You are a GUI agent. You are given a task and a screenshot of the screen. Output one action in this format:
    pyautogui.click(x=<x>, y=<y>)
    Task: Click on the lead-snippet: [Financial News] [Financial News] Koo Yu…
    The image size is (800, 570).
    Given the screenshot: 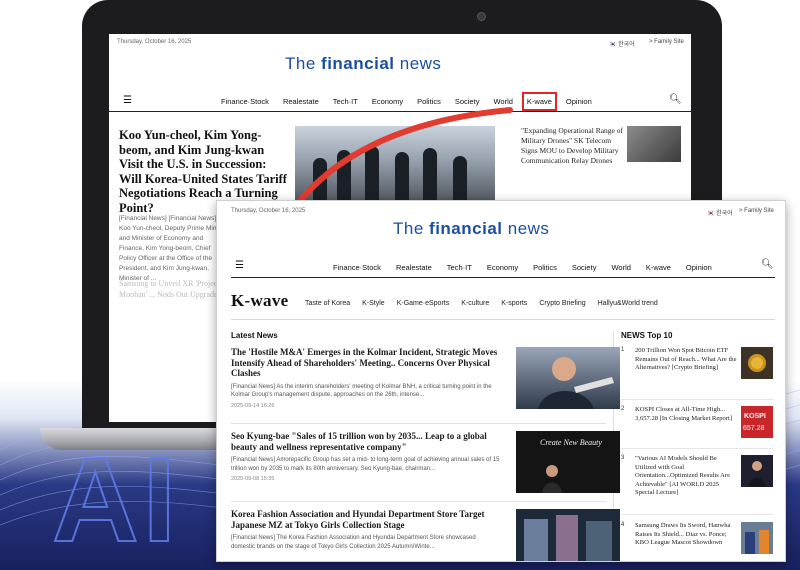 What is the action you would take?
    pyautogui.click(x=174, y=248)
    